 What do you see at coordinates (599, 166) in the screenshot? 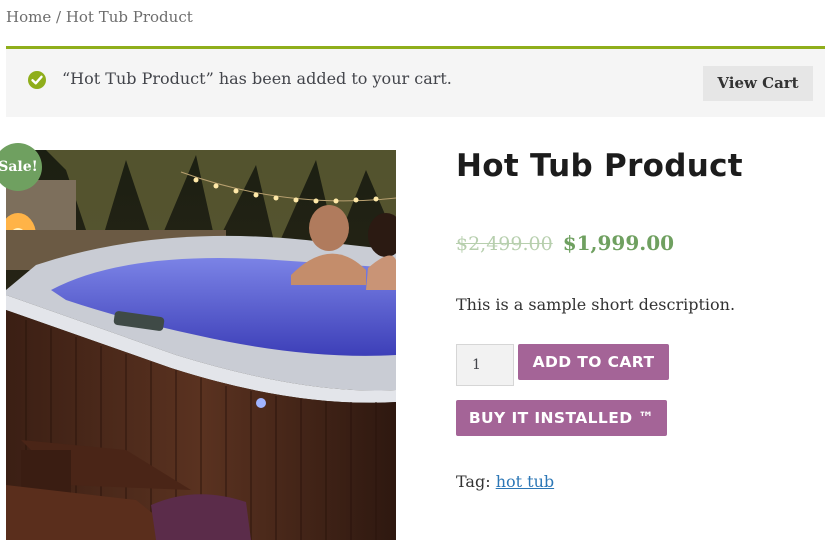
I see `product-title: Hot Tub Product` at bounding box center [599, 166].